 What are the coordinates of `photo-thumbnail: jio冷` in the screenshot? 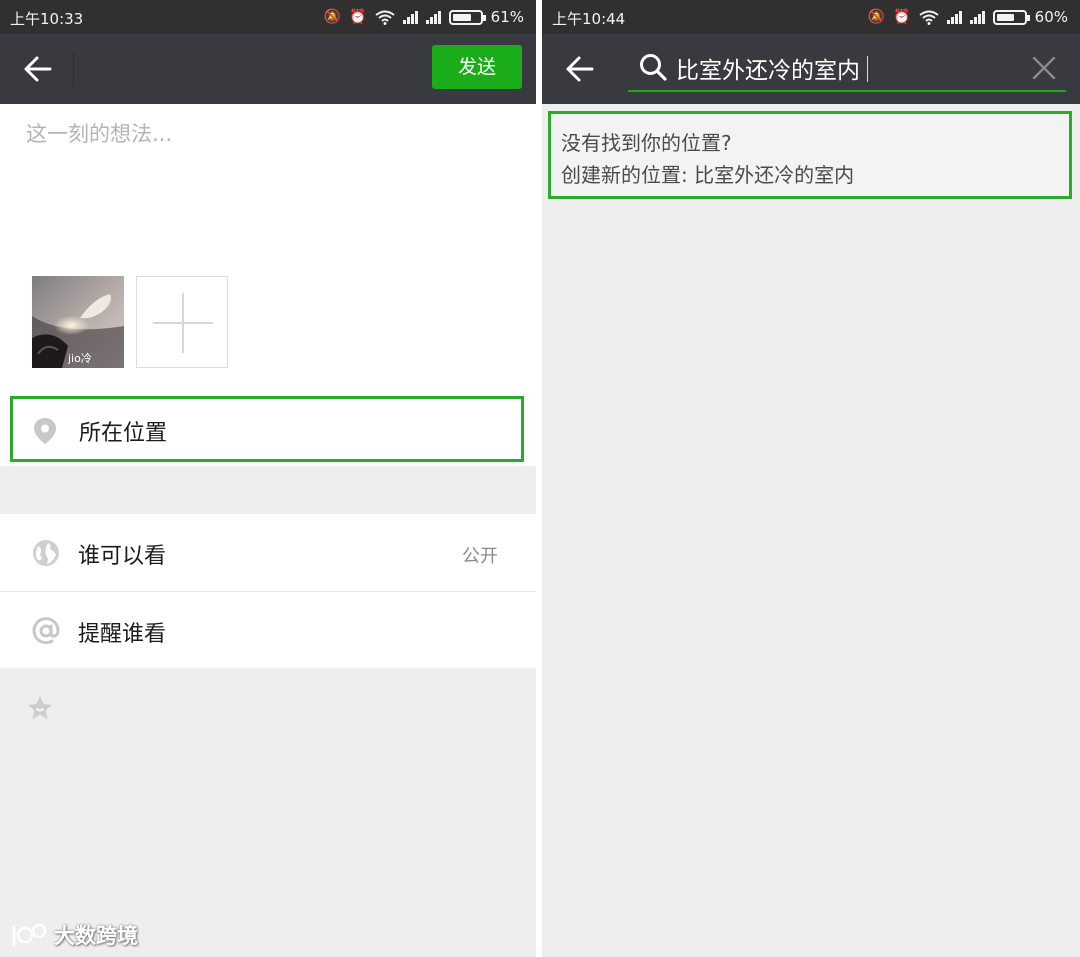 It's located at (78, 322).